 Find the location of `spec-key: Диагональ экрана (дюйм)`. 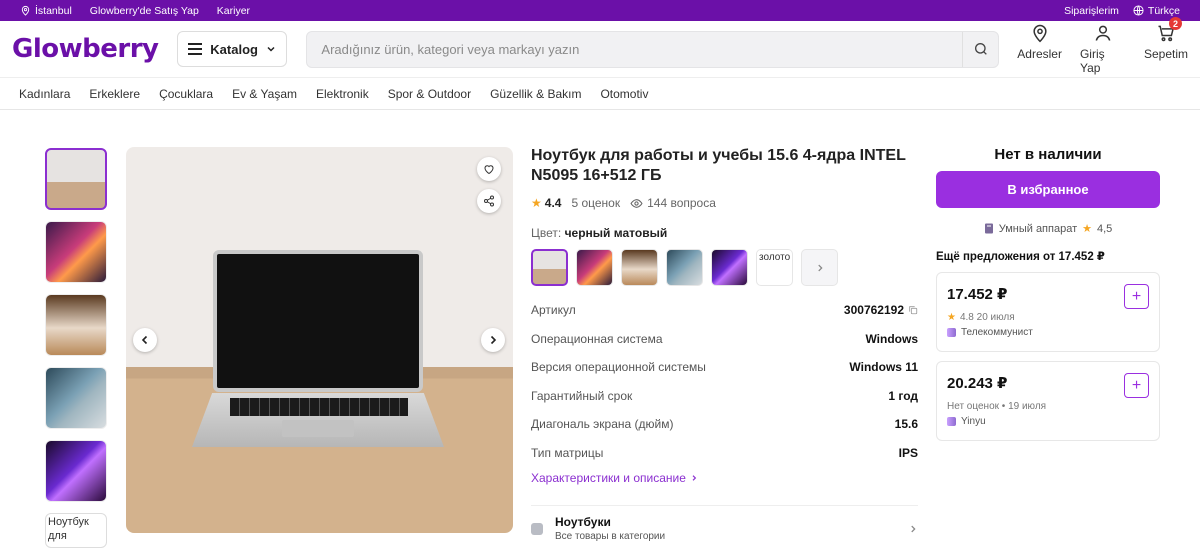

spec-key: Диагональ экрана (дюйм) is located at coordinates (602, 424).